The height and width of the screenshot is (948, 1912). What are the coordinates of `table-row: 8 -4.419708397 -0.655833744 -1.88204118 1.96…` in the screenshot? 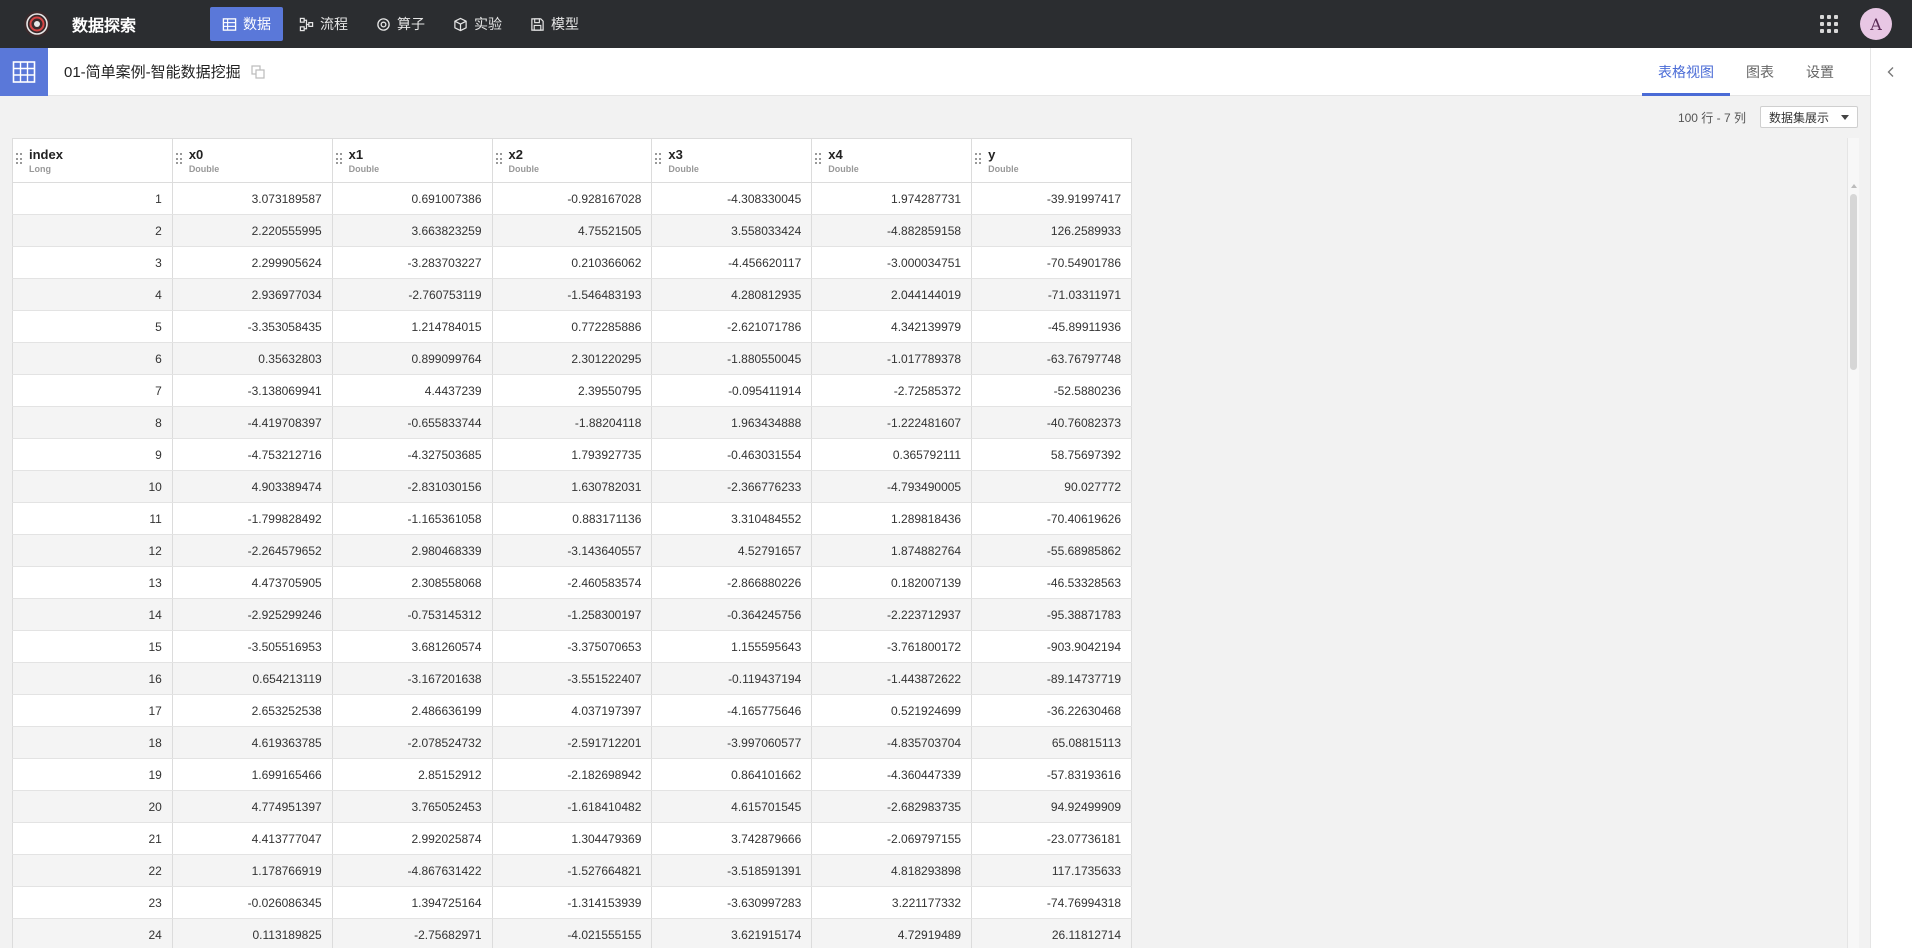 It's located at (572, 422).